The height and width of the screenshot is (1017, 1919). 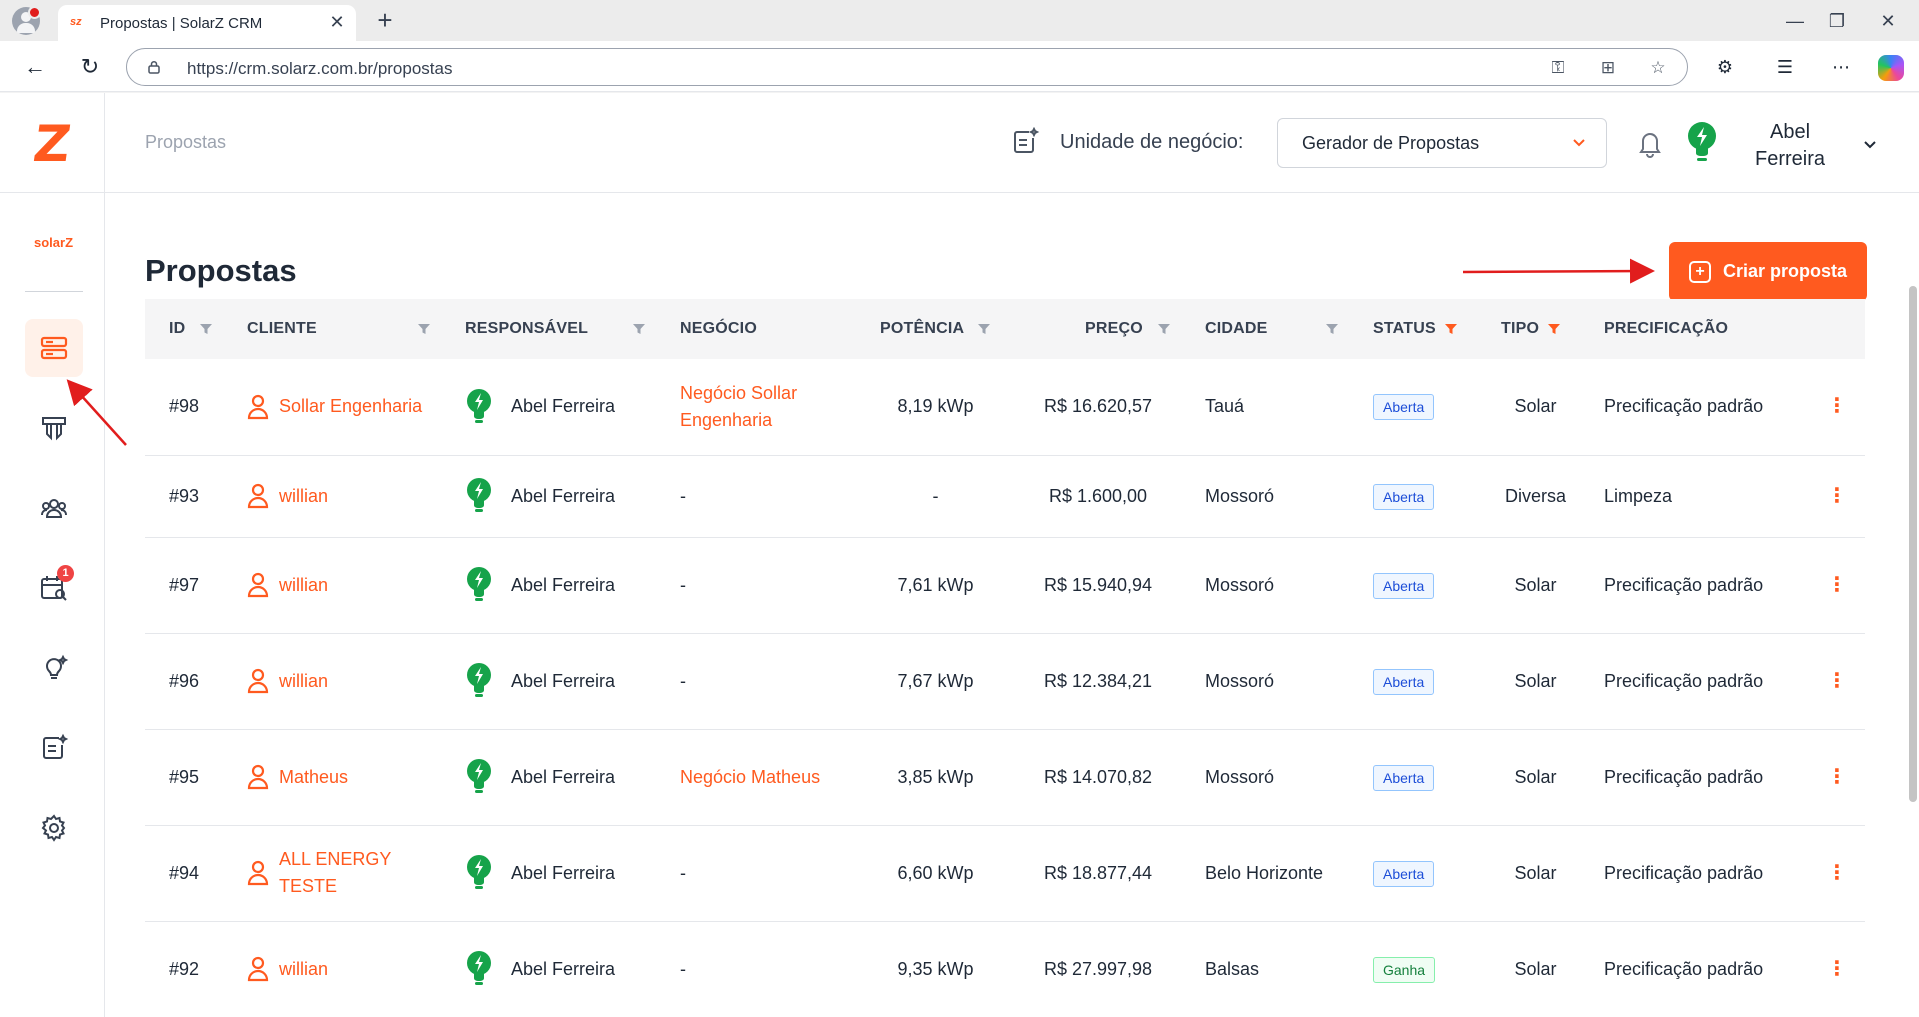 I want to click on col-precificacao: PRECIFICAÇÃO, so click(x=1687, y=329).